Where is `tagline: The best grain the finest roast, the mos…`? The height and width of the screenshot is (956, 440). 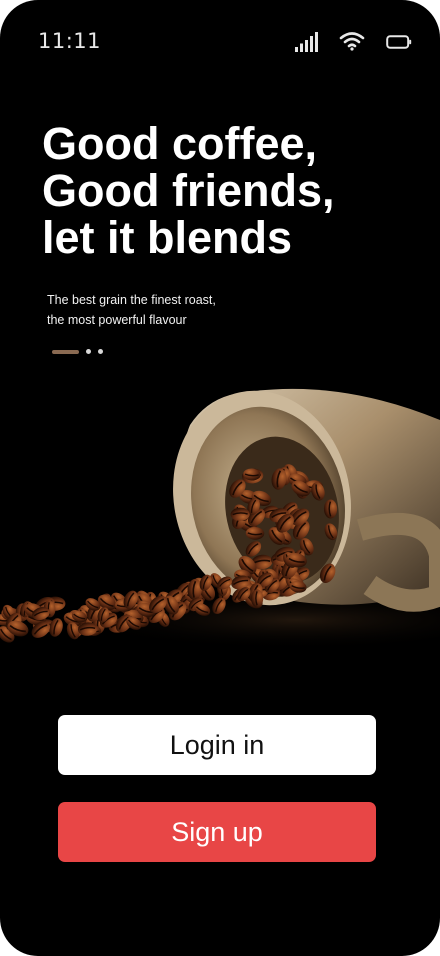
tagline: The best grain the finest roast, the mos… is located at coordinates (197, 310).